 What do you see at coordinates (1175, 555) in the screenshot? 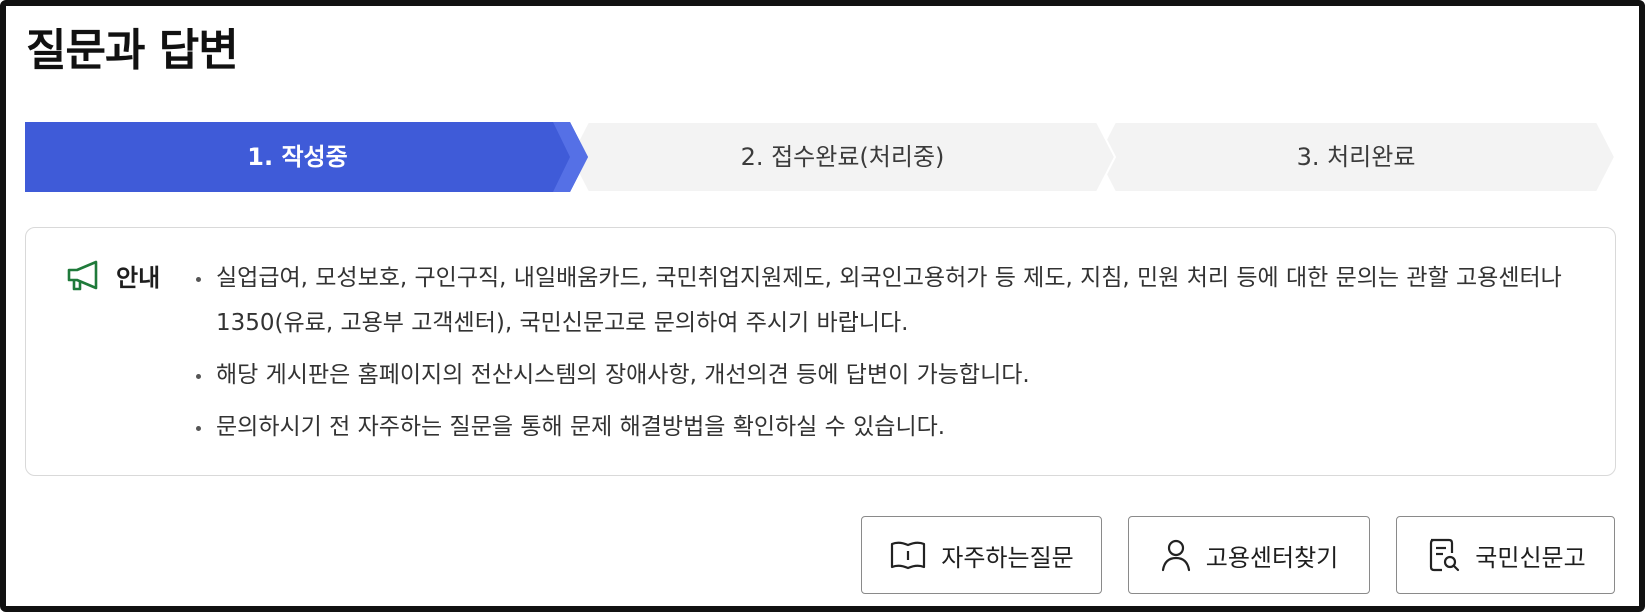
I see `person-icon` at bounding box center [1175, 555].